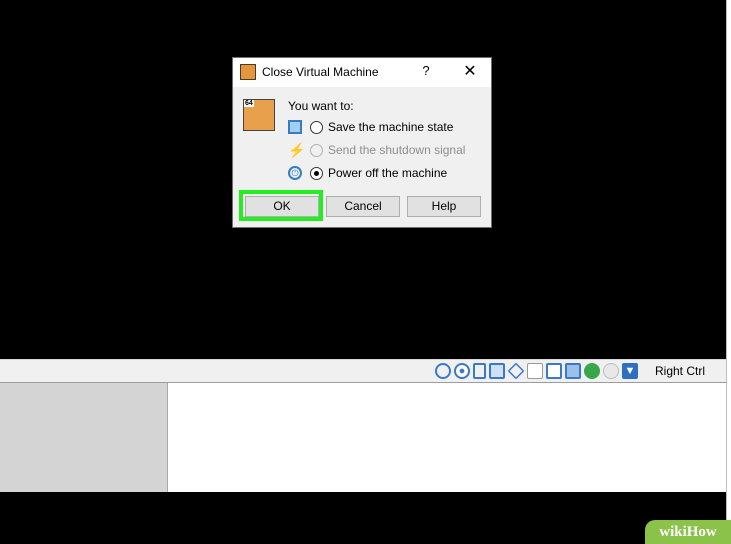 The image size is (731, 544). I want to click on option-power-off: ⏻ Power off the machine, so click(388, 173).